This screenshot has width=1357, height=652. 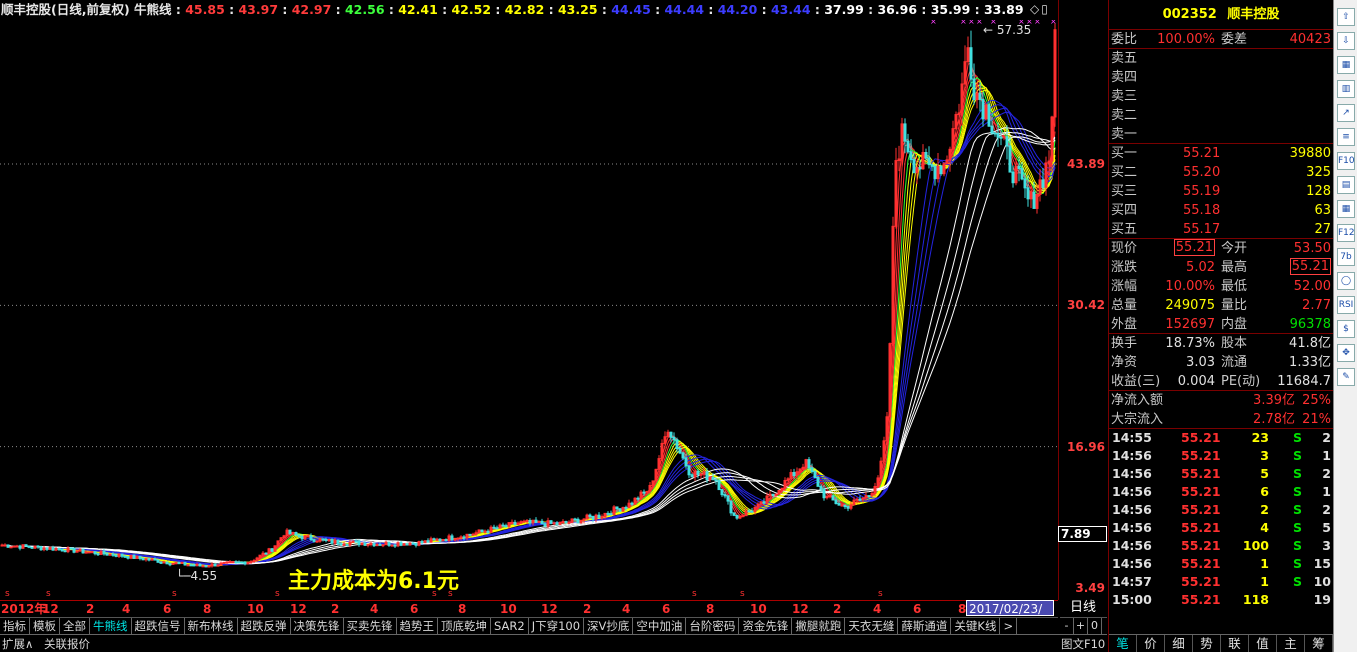 I want to click on indicator-tab: 趋势王, so click(x=417, y=626).